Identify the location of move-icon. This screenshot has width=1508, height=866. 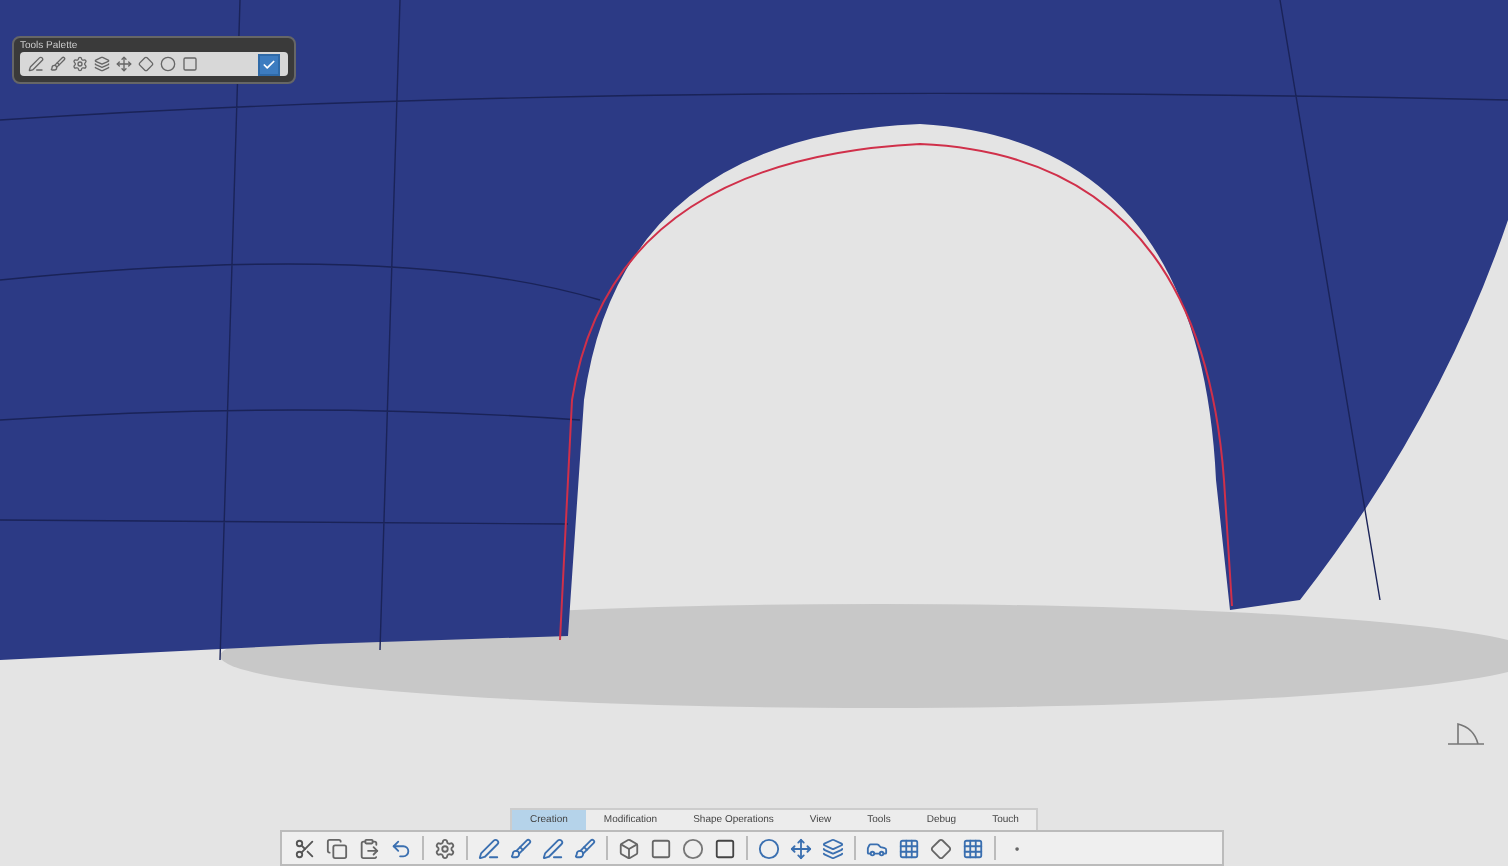
(801, 848).